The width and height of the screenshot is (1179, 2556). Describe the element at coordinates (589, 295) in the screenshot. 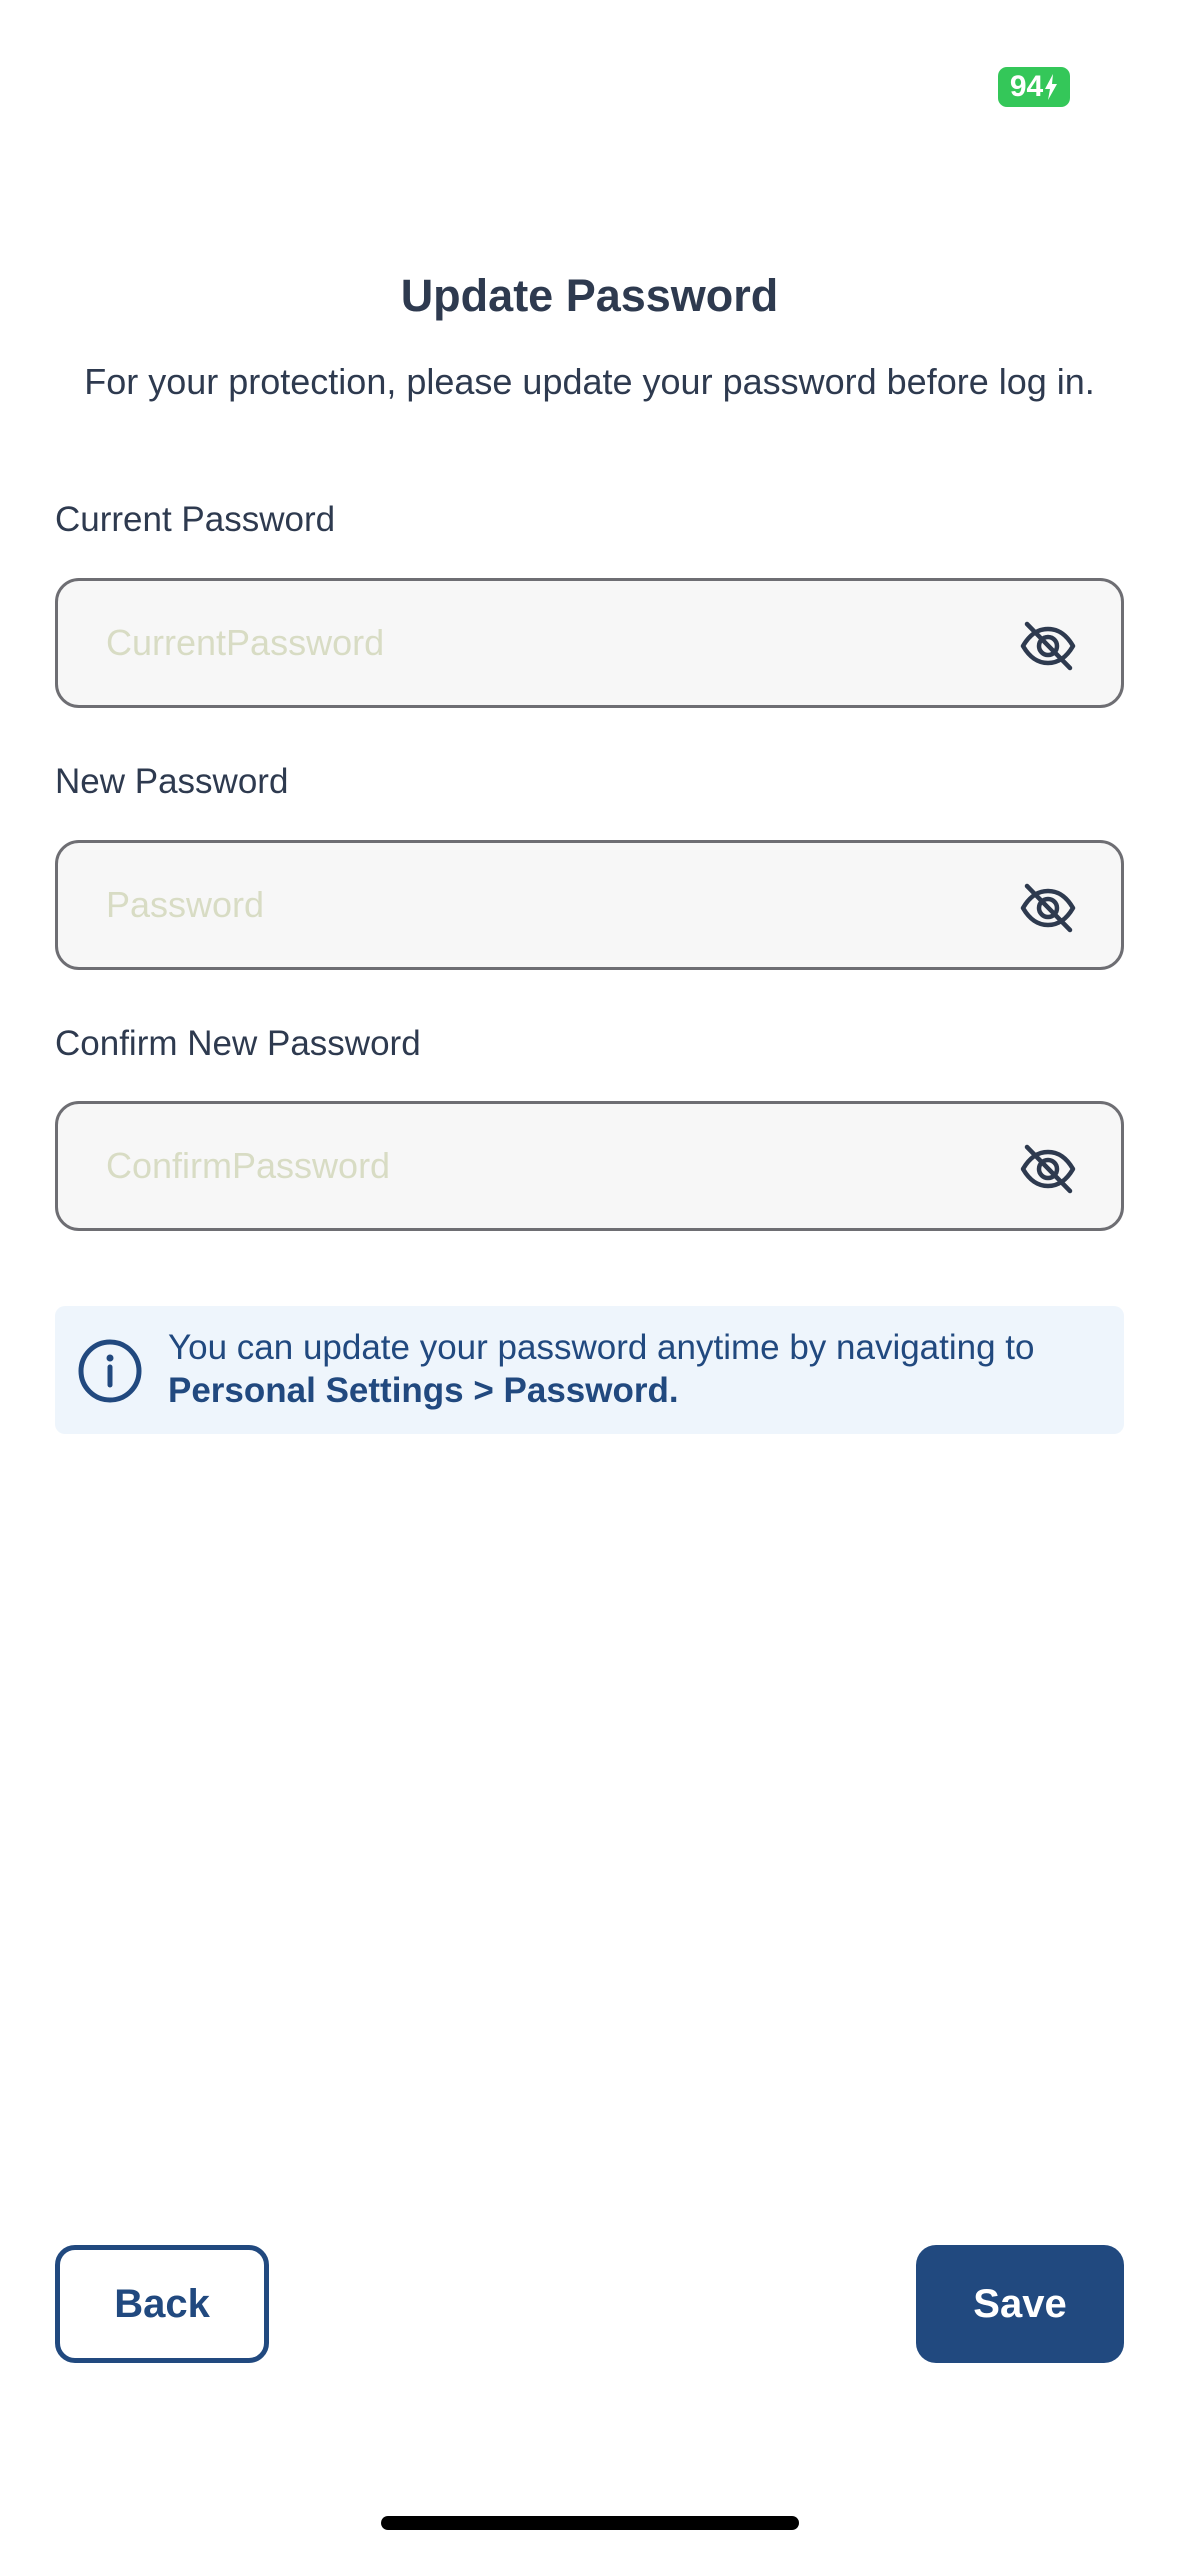

I see `page-title: Update Password` at that location.